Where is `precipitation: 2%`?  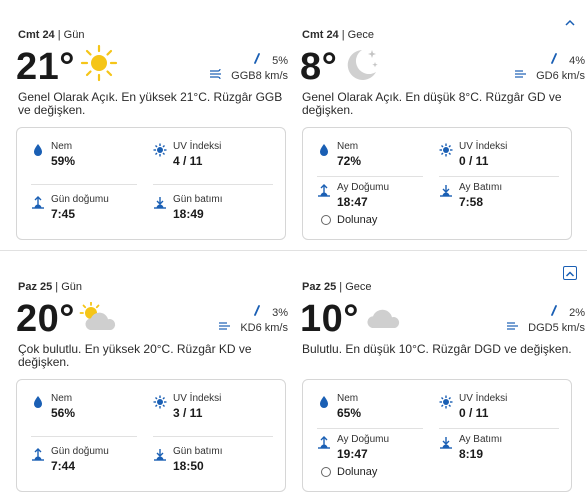 precipitation: 2% is located at coordinates (565, 312).